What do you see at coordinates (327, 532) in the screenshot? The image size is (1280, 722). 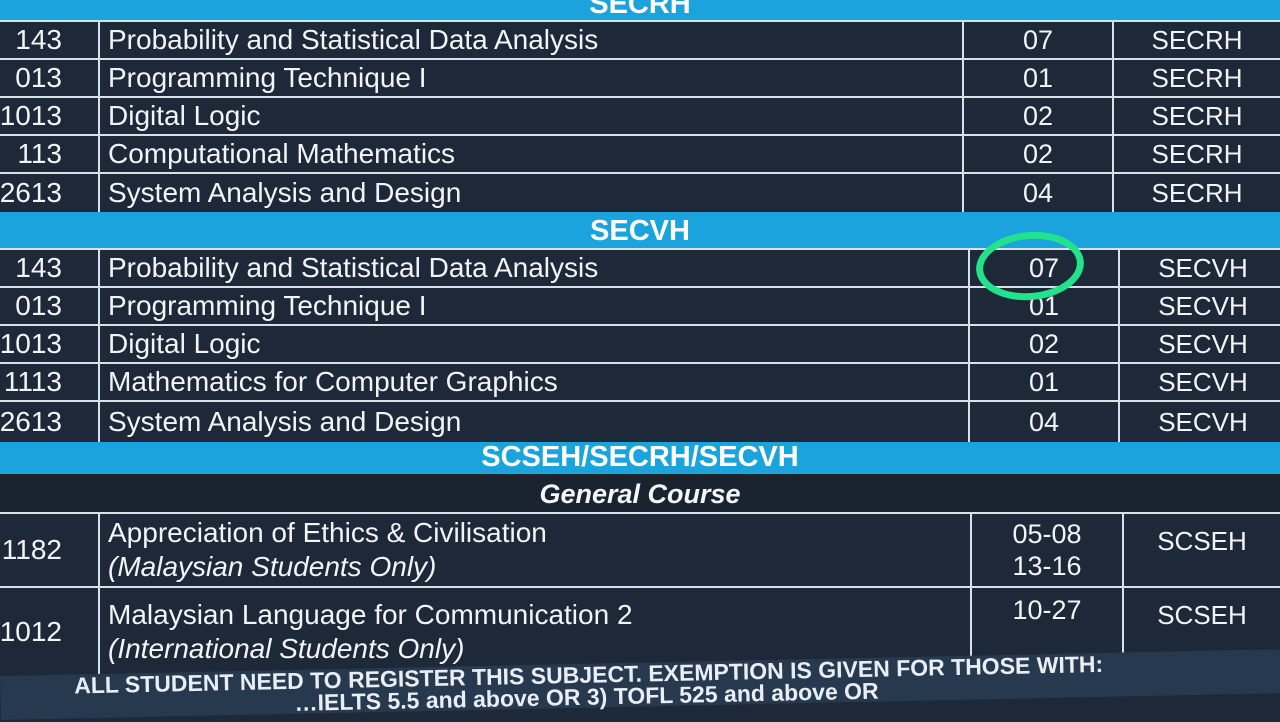 I see `course-name: Appreciation of Ethics & Civilisation` at bounding box center [327, 532].